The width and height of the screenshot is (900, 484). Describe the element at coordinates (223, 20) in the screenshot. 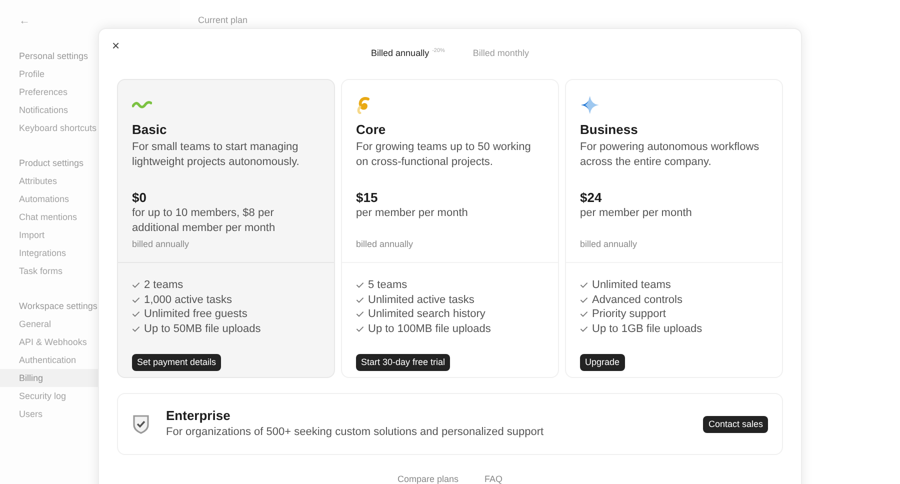

I see `page-heading: Current plan` at that location.